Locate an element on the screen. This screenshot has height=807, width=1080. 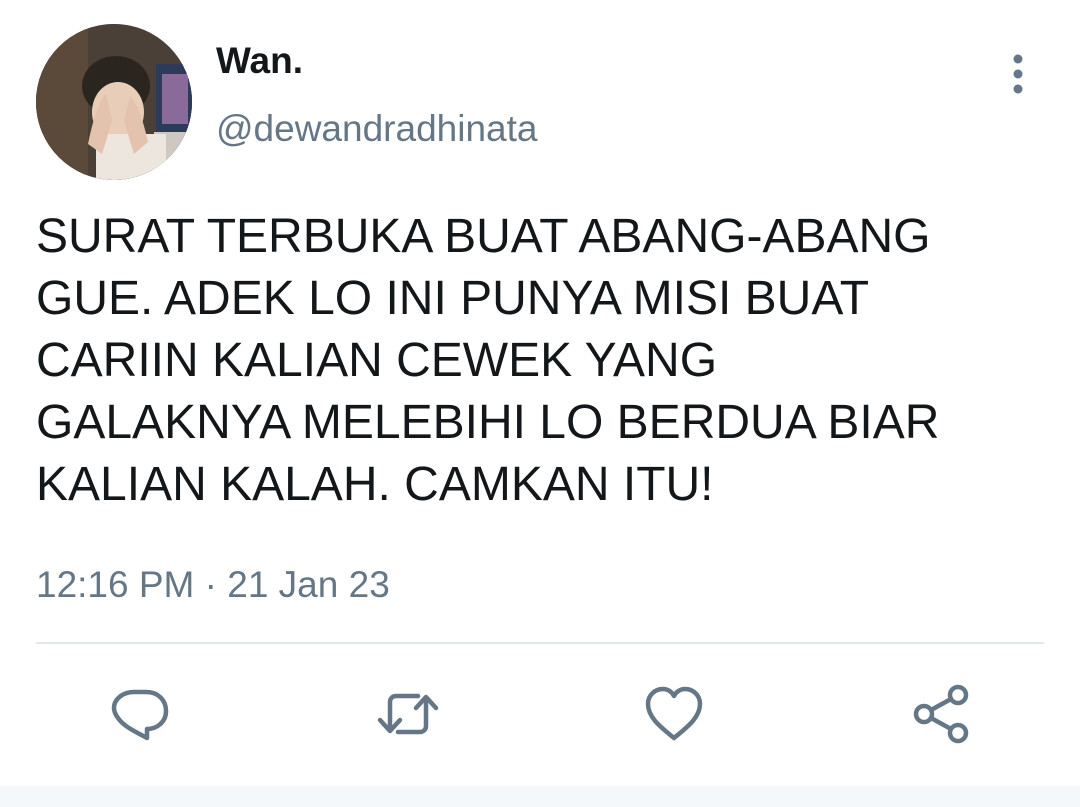
share-icon is located at coordinates (941, 714).